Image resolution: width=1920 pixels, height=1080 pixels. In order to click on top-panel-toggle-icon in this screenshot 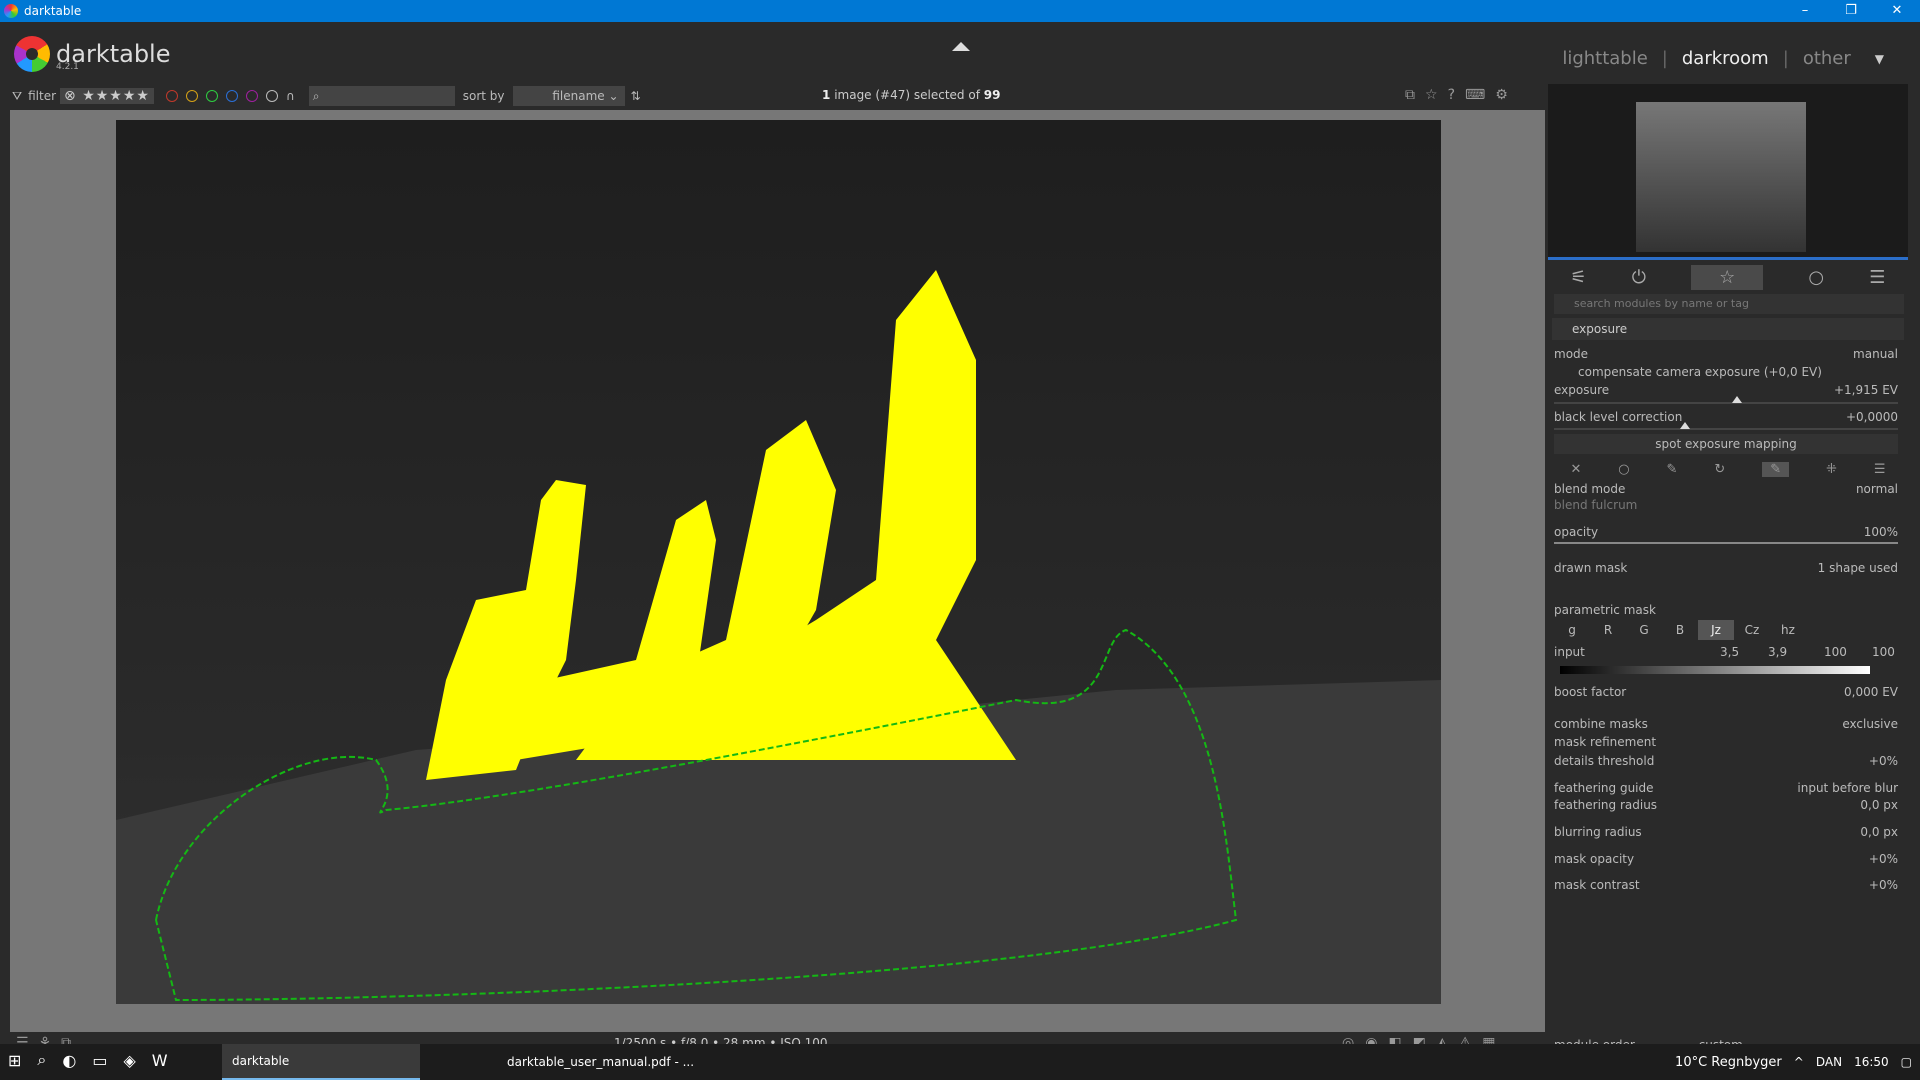, I will do `click(961, 46)`.